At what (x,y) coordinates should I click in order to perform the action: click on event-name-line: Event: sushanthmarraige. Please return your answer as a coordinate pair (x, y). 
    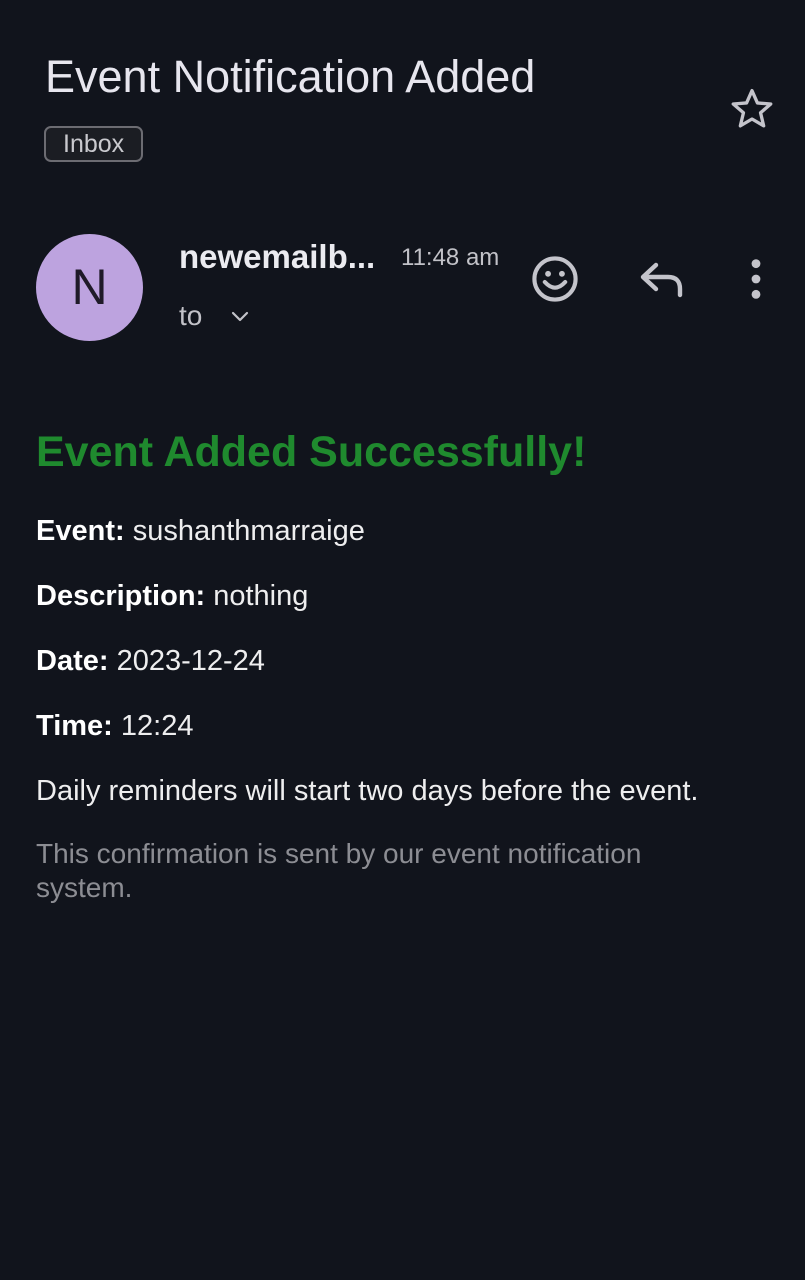
    Looking at the image, I should click on (406, 531).